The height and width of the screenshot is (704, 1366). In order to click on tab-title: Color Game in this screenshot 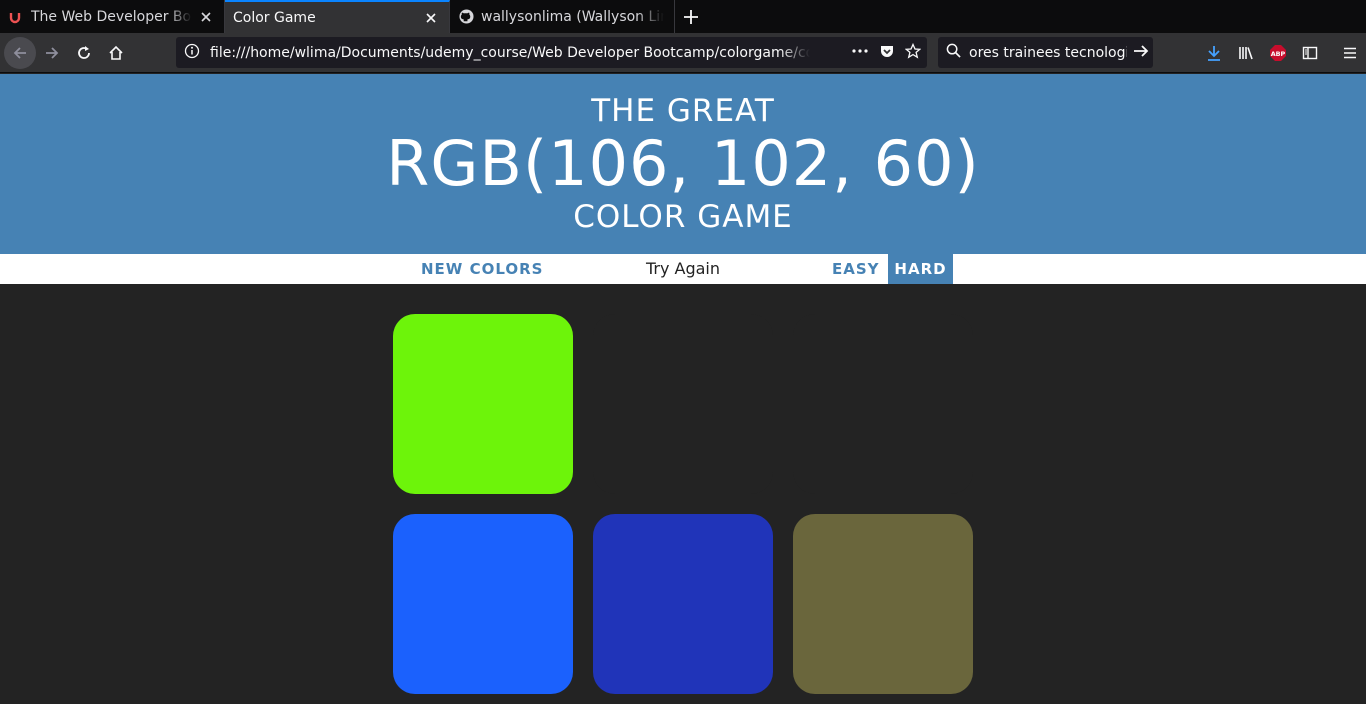, I will do `click(274, 17)`.